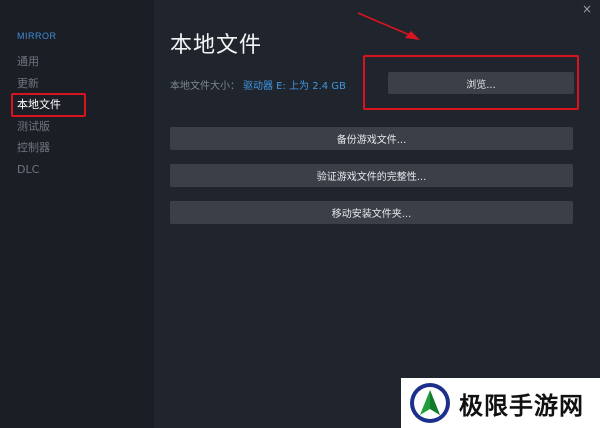  Describe the element at coordinates (430, 403) in the screenshot. I see `watermark-logo-icon` at that location.